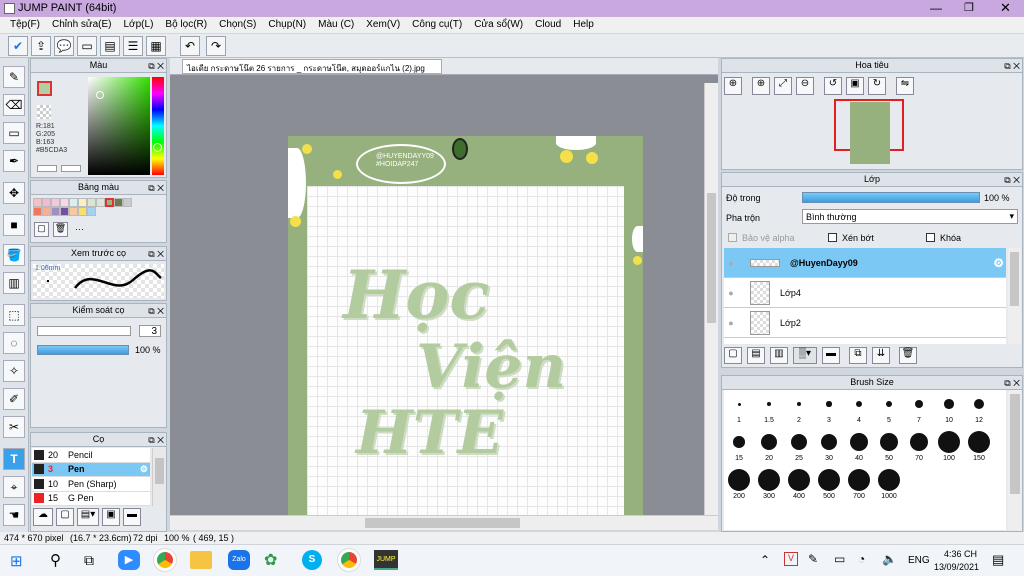 This screenshot has height=576, width=1024. I want to click on chrome-icon, so click(165, 560).